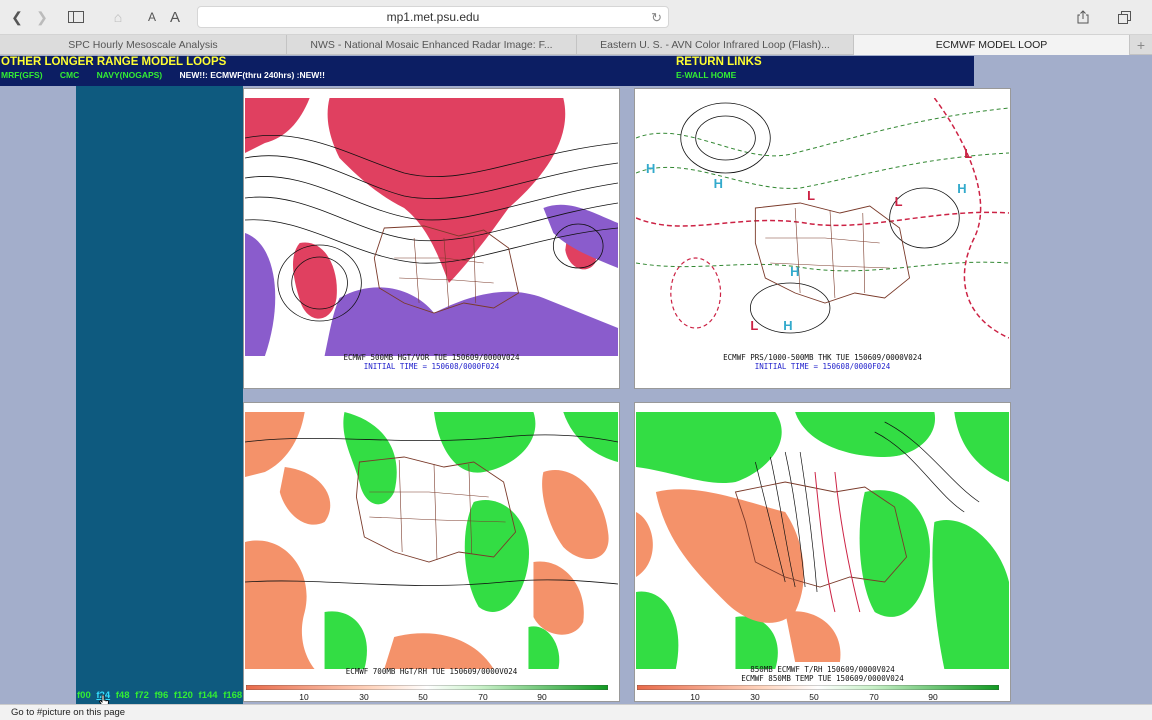  What do you see at coordinates (208, 695) in the screenshot?
I see `frame-link-f144: f144` at bounding box center [208, 695].